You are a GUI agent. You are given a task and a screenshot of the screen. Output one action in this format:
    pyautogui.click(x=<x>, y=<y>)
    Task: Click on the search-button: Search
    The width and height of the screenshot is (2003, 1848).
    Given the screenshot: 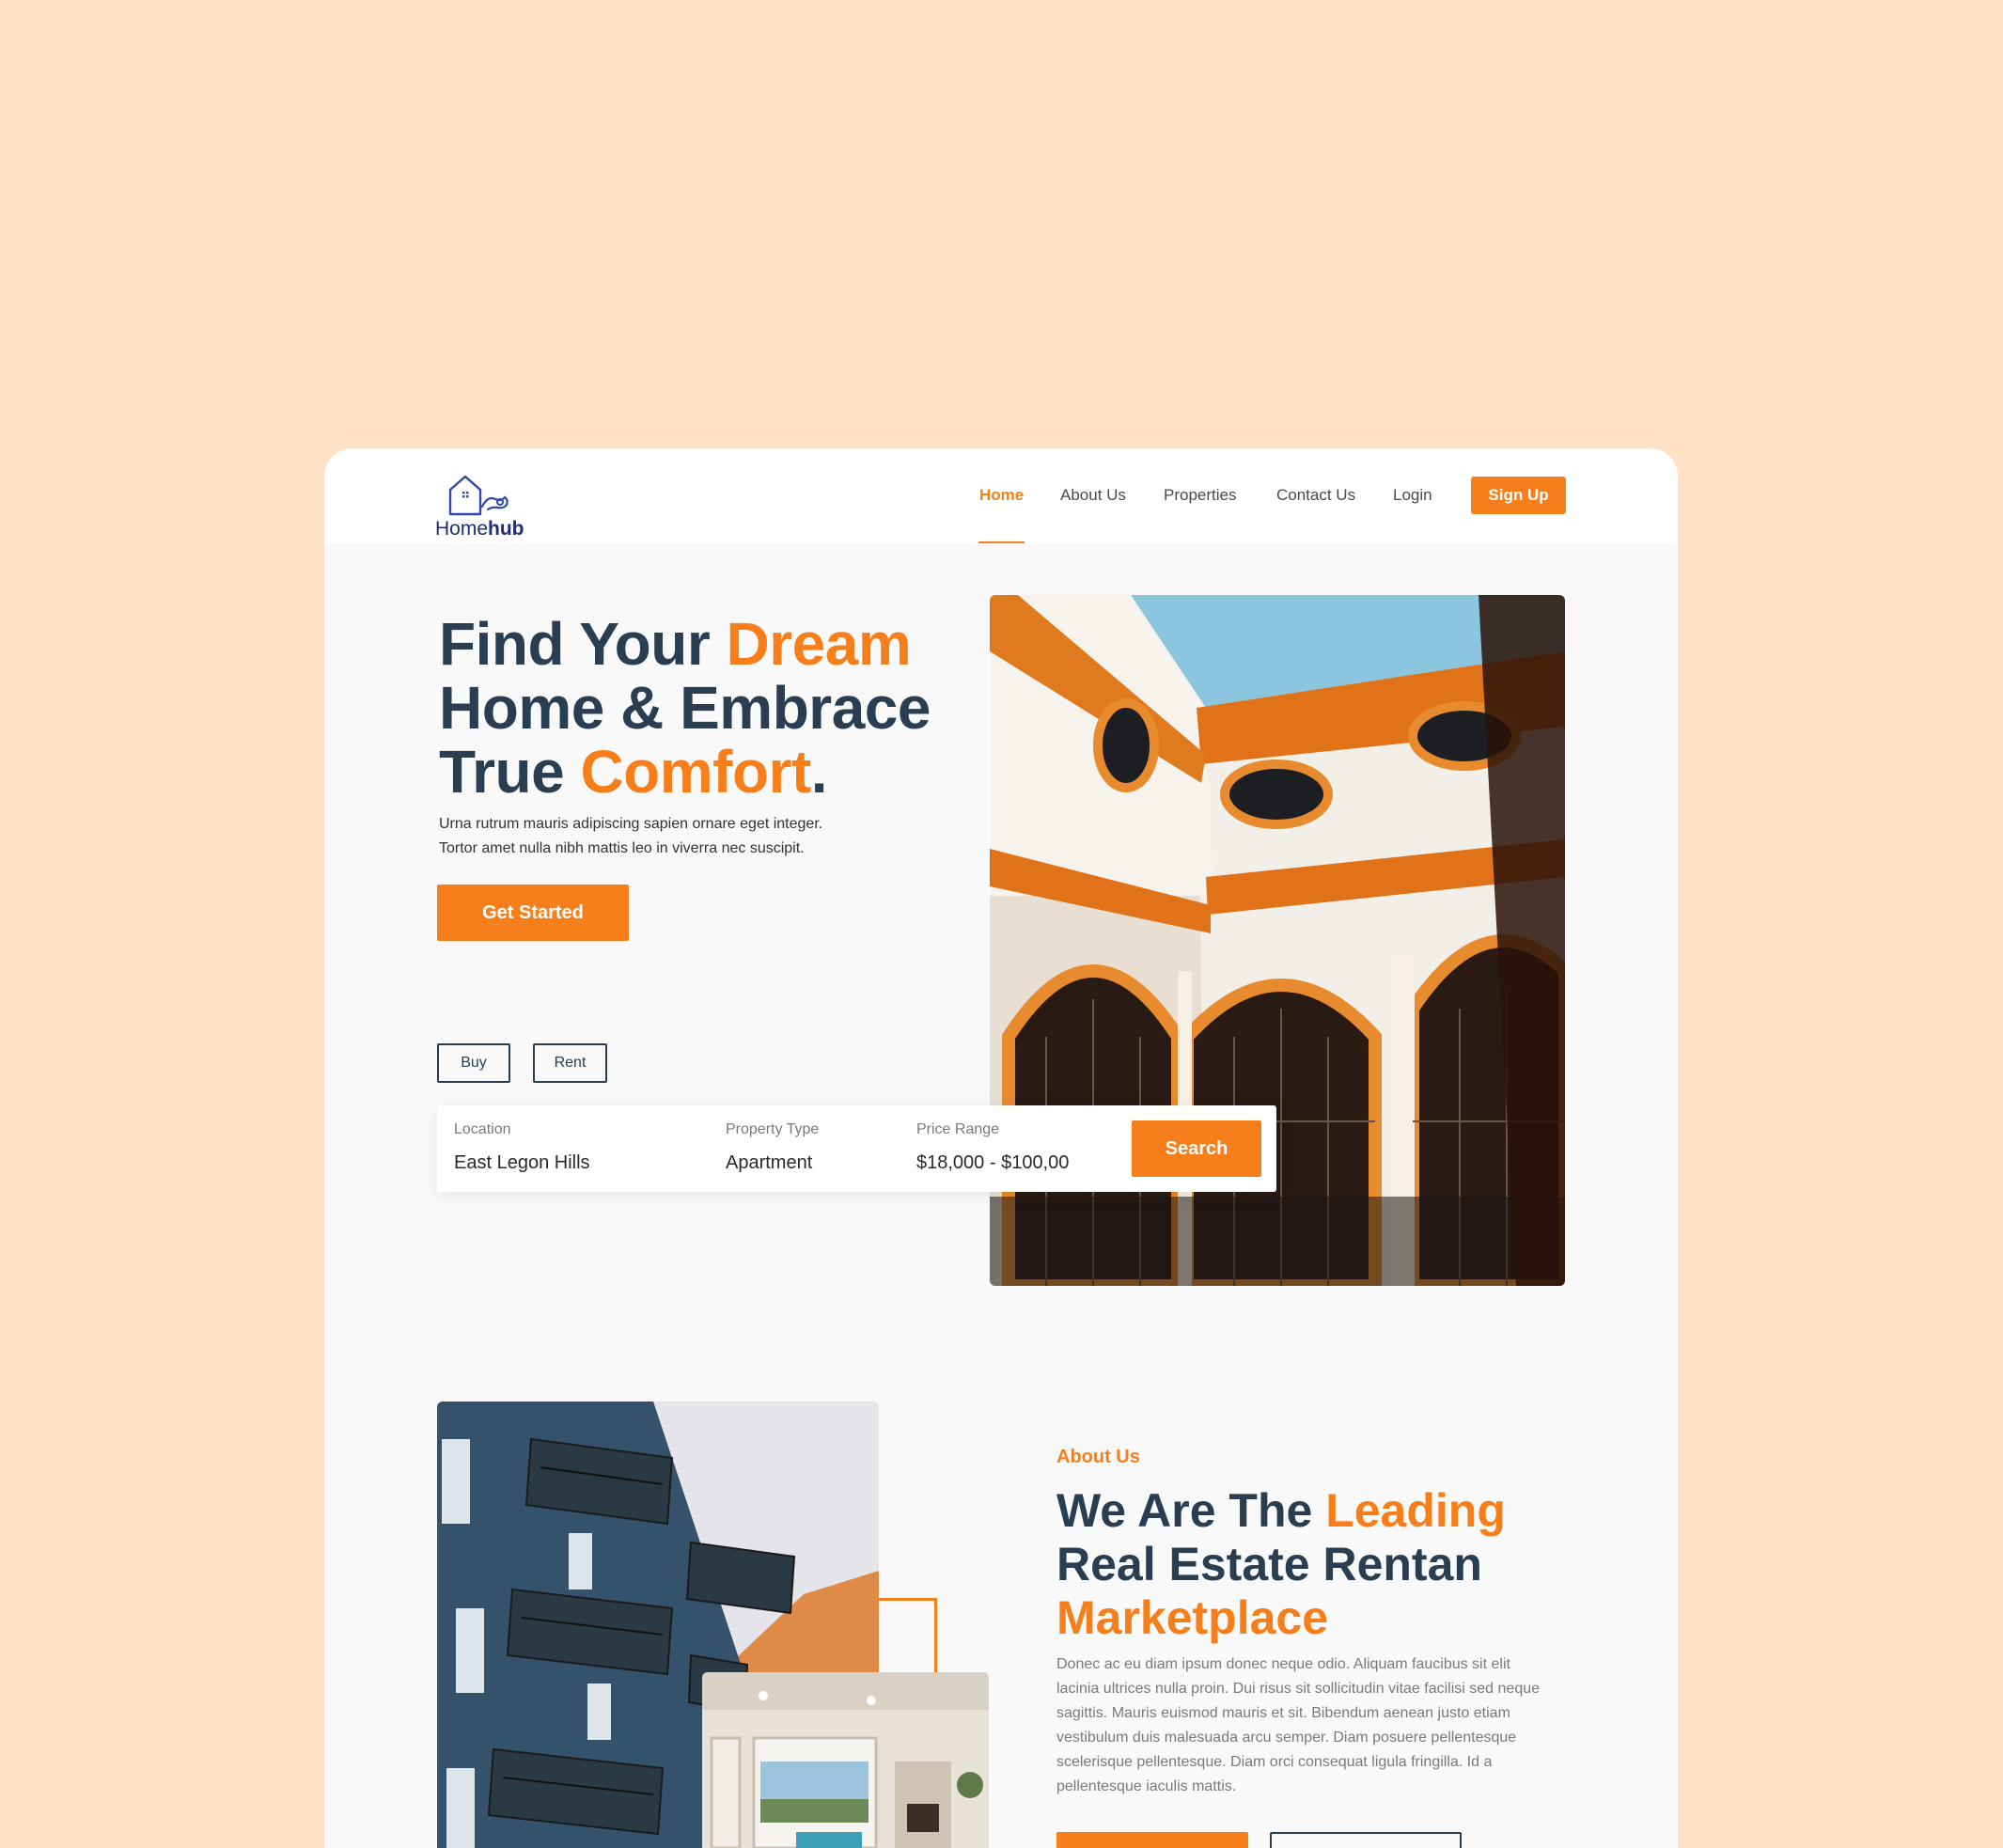 What is the action you would take?
    pyautogui.click(x=1196, y=1148)
    